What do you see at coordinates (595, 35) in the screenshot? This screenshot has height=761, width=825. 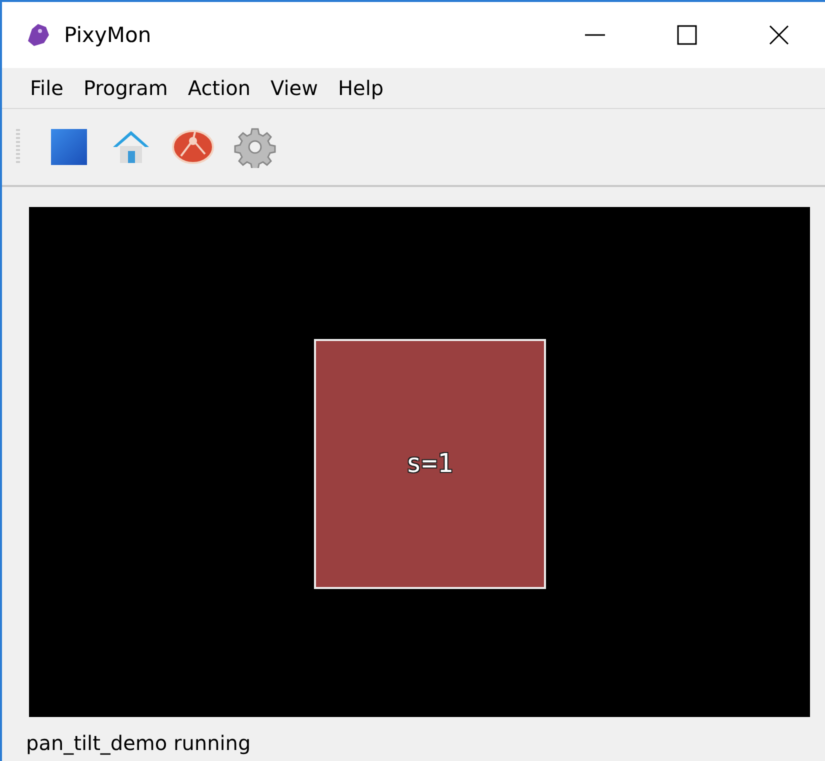 I see `minimize-icon` at bounding box center [595, 35].